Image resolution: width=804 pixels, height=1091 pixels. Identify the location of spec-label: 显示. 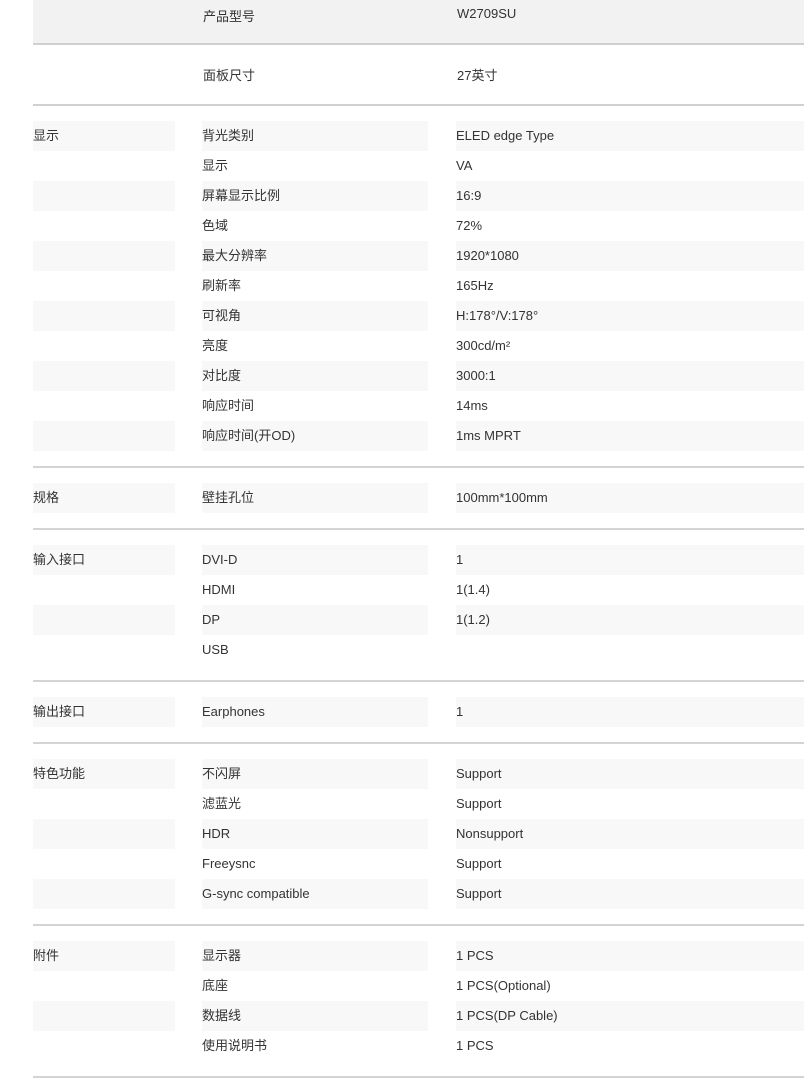
(215, 165).